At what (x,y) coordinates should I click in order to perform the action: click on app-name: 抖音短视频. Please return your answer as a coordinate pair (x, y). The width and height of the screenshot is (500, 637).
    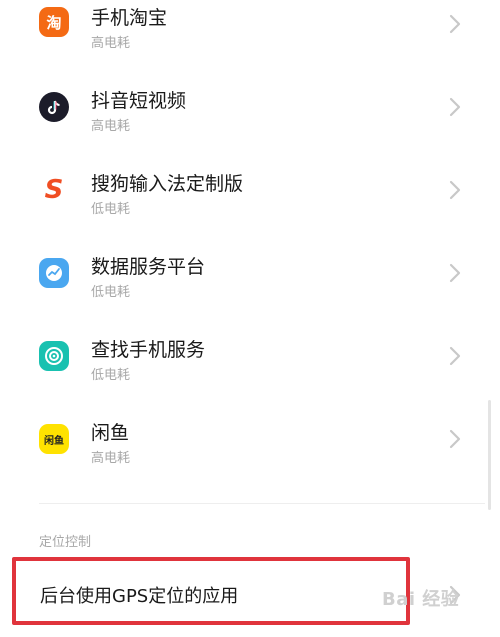
    Looking at the image, I should click on (139, 101).